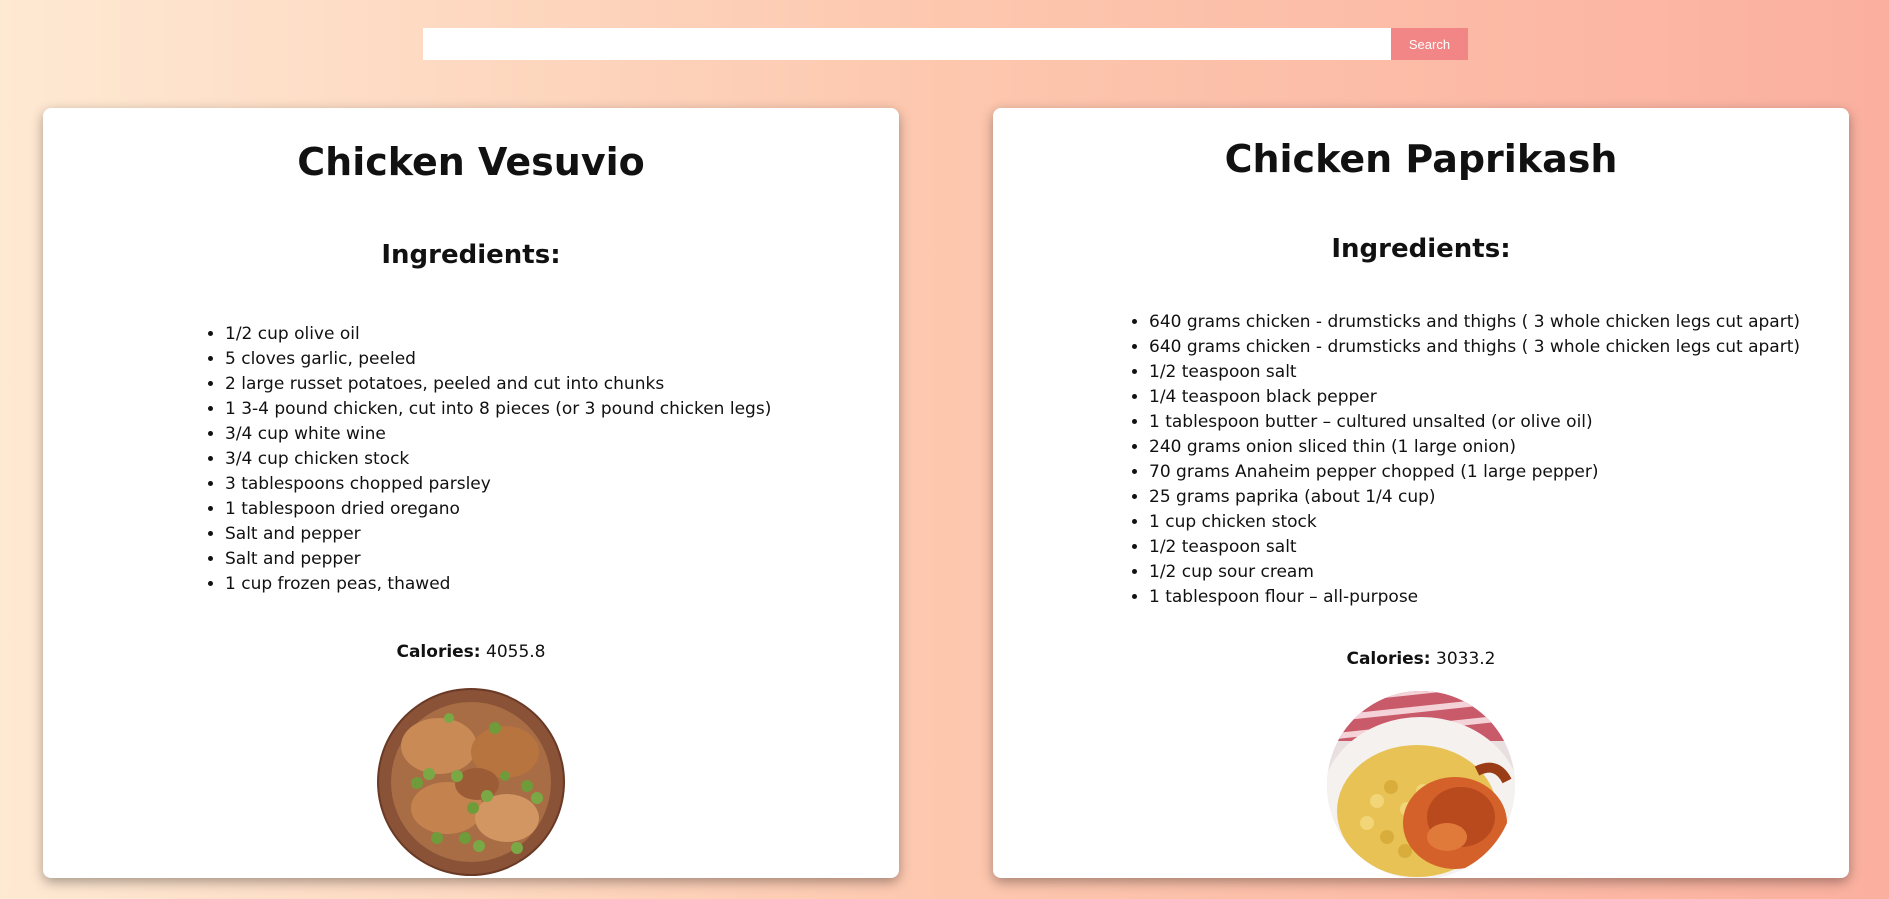 The image size is (1889, 899). What do you see at coordinates (1429, 44) in the screenshot?
I see `search-button: Search` at bounding box center [1429, 44].